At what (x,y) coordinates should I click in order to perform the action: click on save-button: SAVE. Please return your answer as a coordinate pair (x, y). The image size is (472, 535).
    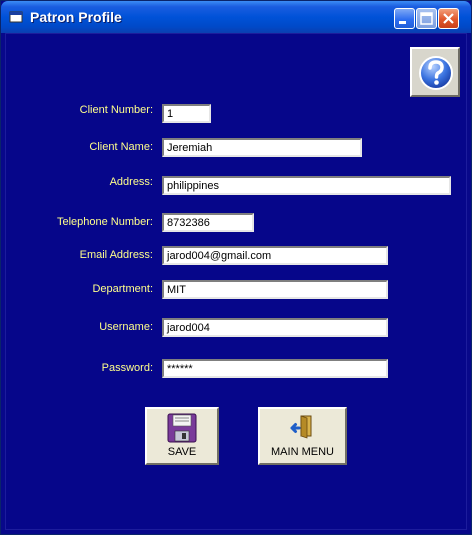
    Looking at the image, I should click on (182, 436).